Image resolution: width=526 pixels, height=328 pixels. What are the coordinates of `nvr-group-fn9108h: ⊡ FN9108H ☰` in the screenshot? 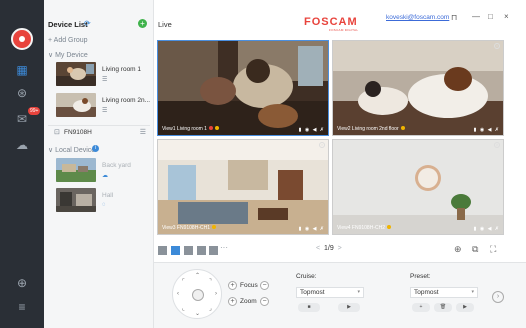 It's located at (99, 131).